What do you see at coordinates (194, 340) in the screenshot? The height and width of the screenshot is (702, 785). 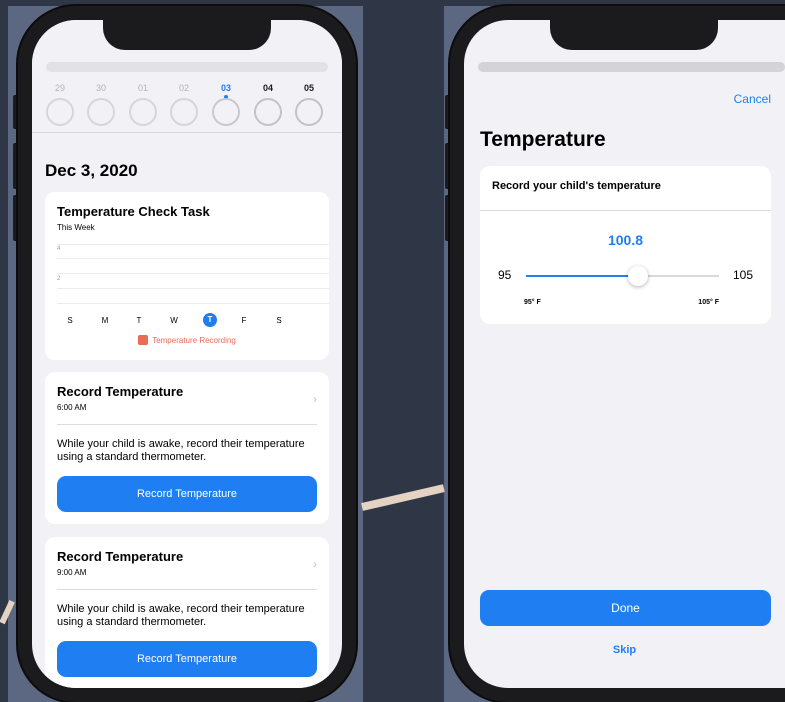 I see `legend-label: Temperature Recording` at bounding box center [194, 340].